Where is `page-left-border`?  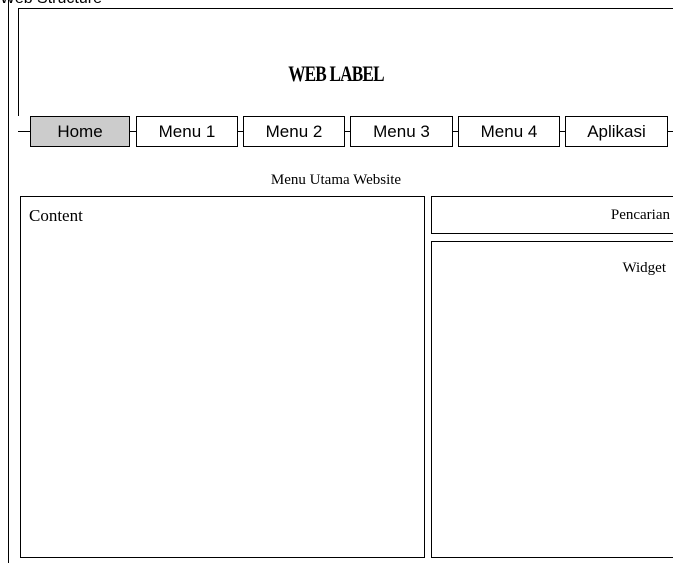 page-left-border is located at coordinates (8, 281).